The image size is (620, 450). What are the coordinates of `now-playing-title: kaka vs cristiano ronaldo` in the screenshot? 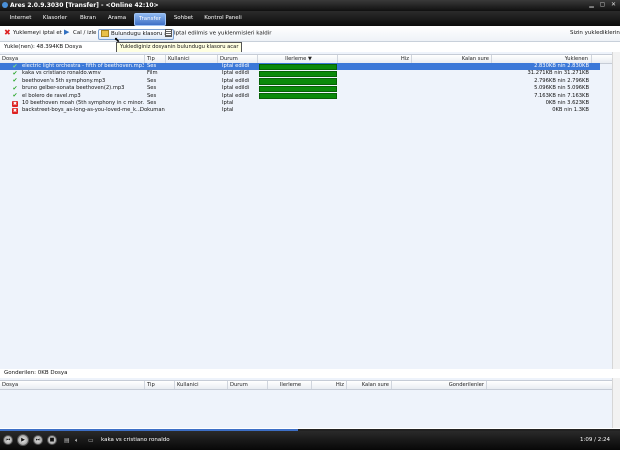 It's located at (135, 440).